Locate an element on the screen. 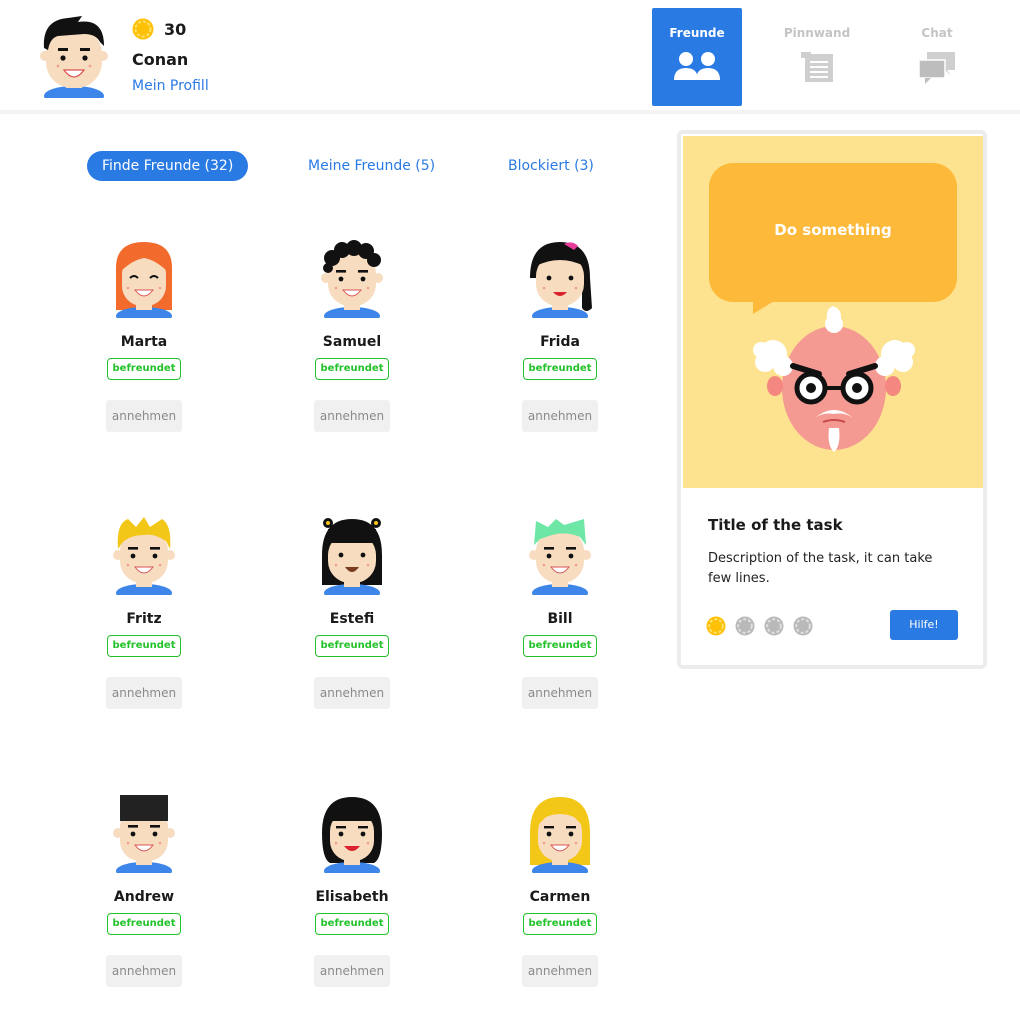  friend-card: Samuel befreundet annehmen is located at coordinates (352, 338).